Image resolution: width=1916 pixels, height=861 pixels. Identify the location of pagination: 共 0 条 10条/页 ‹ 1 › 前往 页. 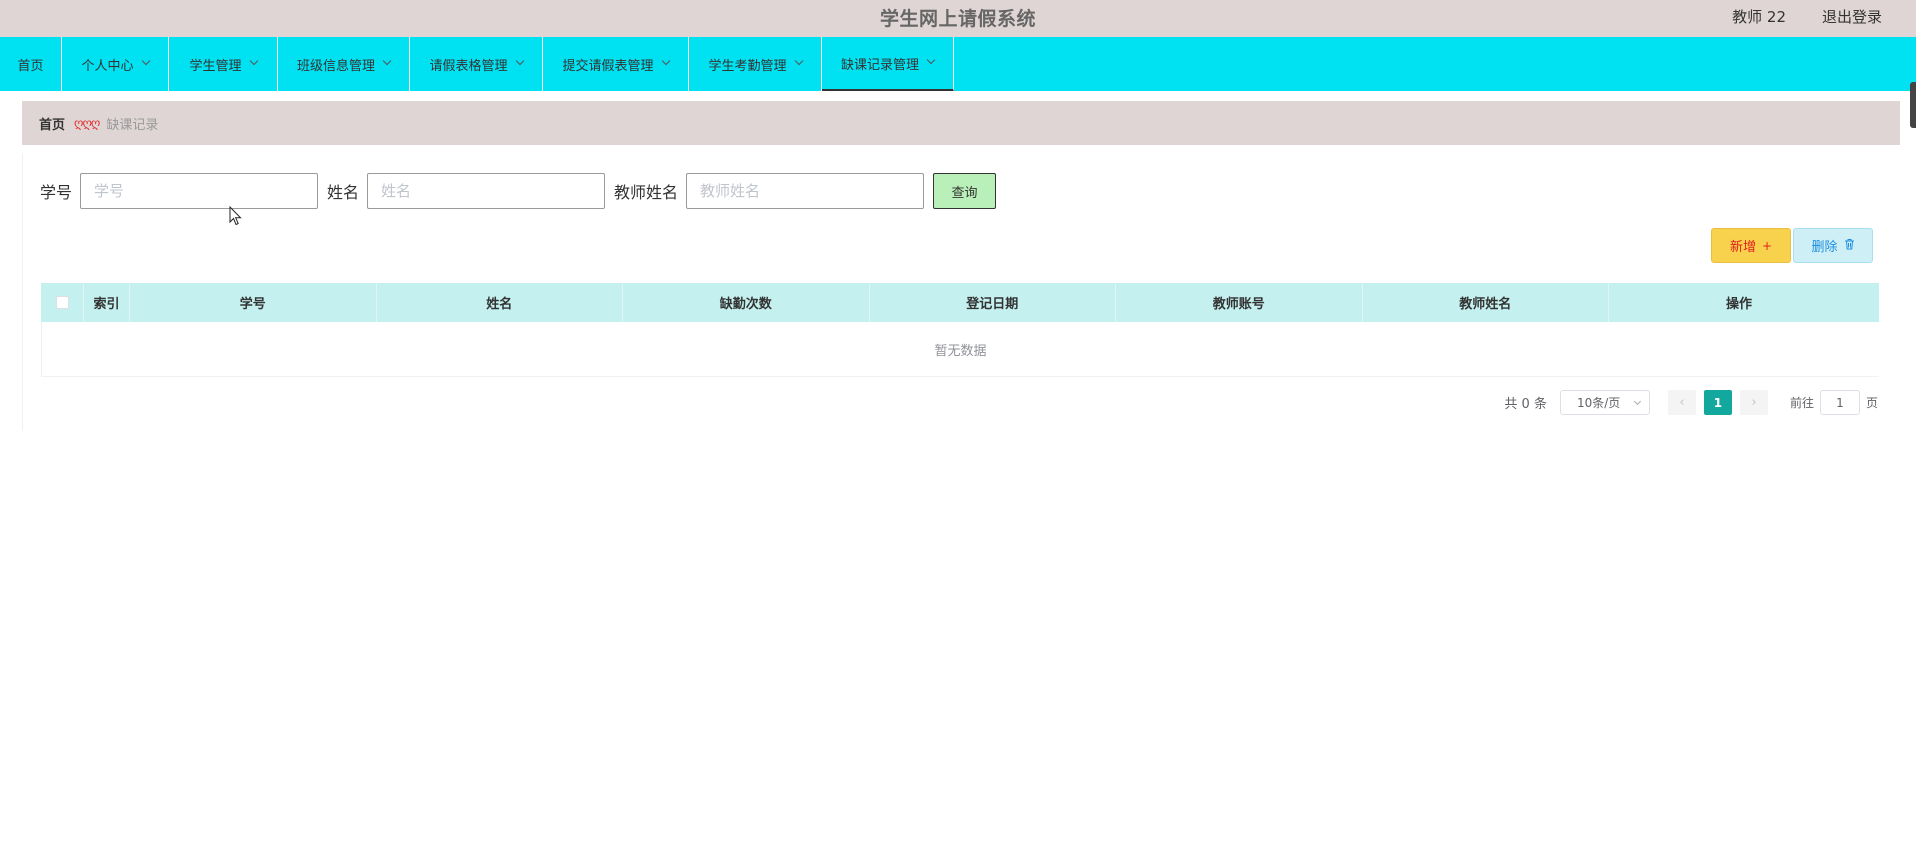
(1691, 402).